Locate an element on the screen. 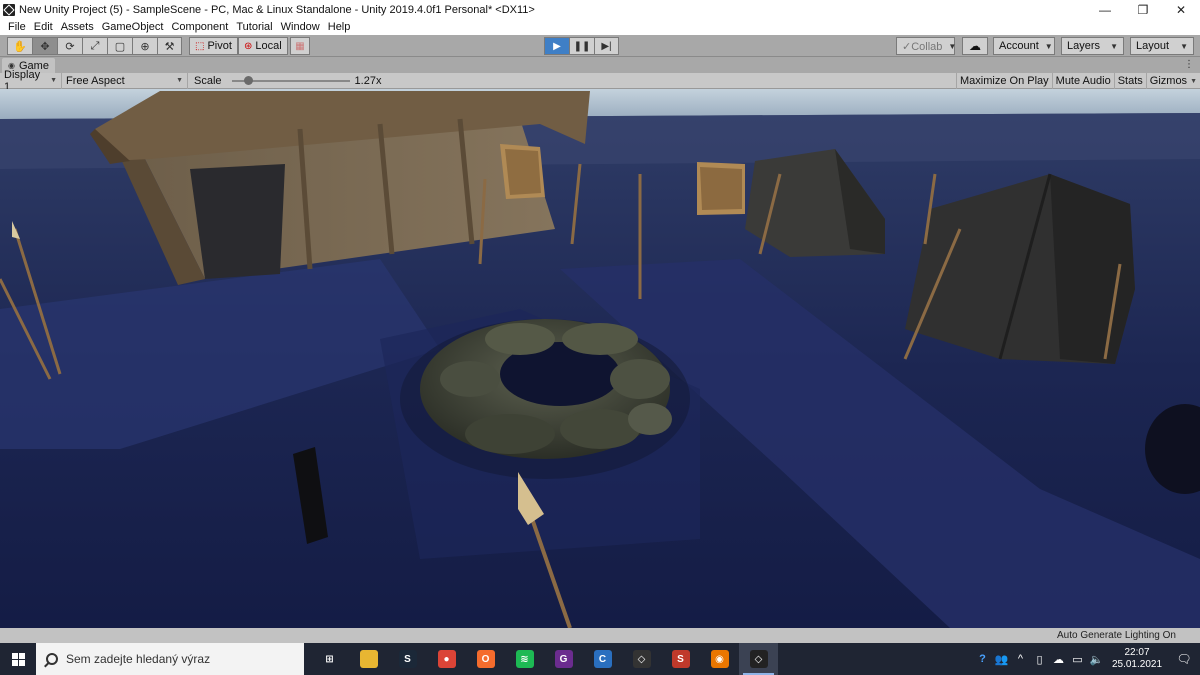  taskbar-app-ccleaner: C is located at coordinates (602, 659).